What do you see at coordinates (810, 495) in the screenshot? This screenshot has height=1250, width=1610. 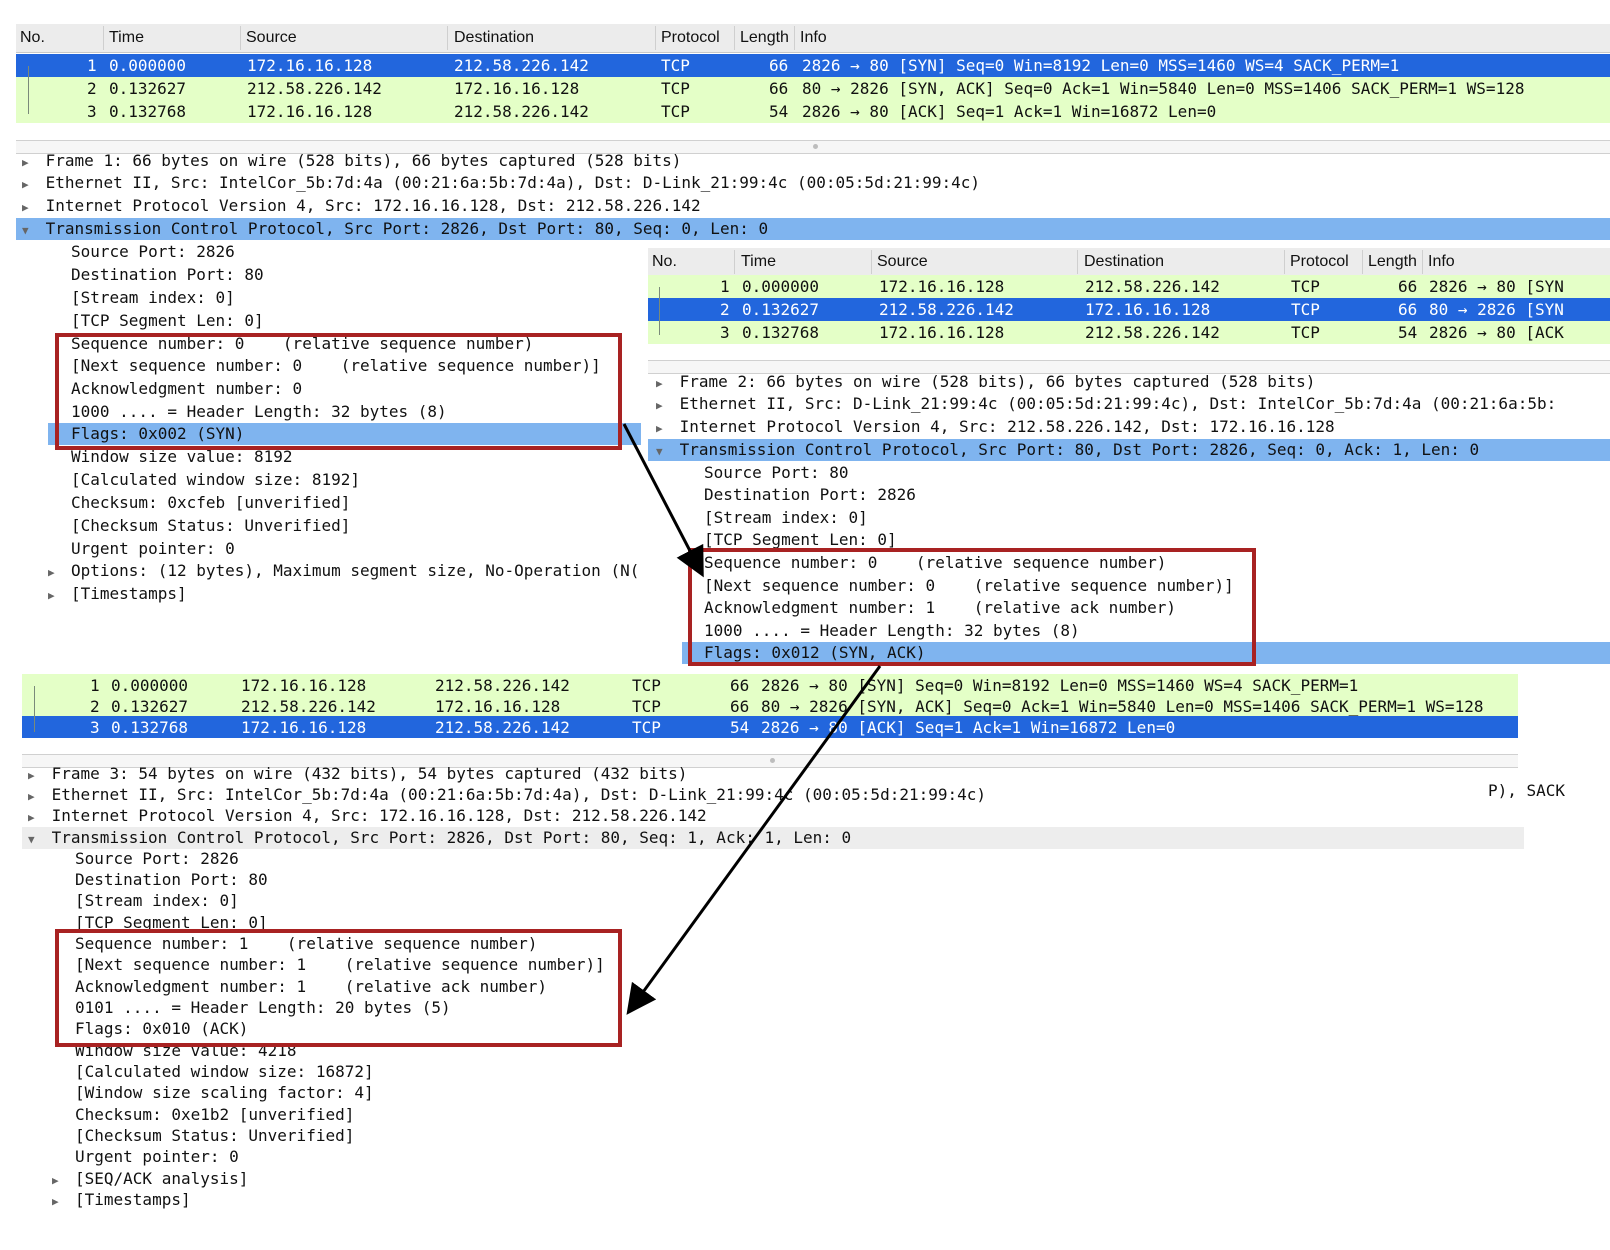 I see `field-destination-port: Destination Port: 2826` at bounding box center [810, 495].